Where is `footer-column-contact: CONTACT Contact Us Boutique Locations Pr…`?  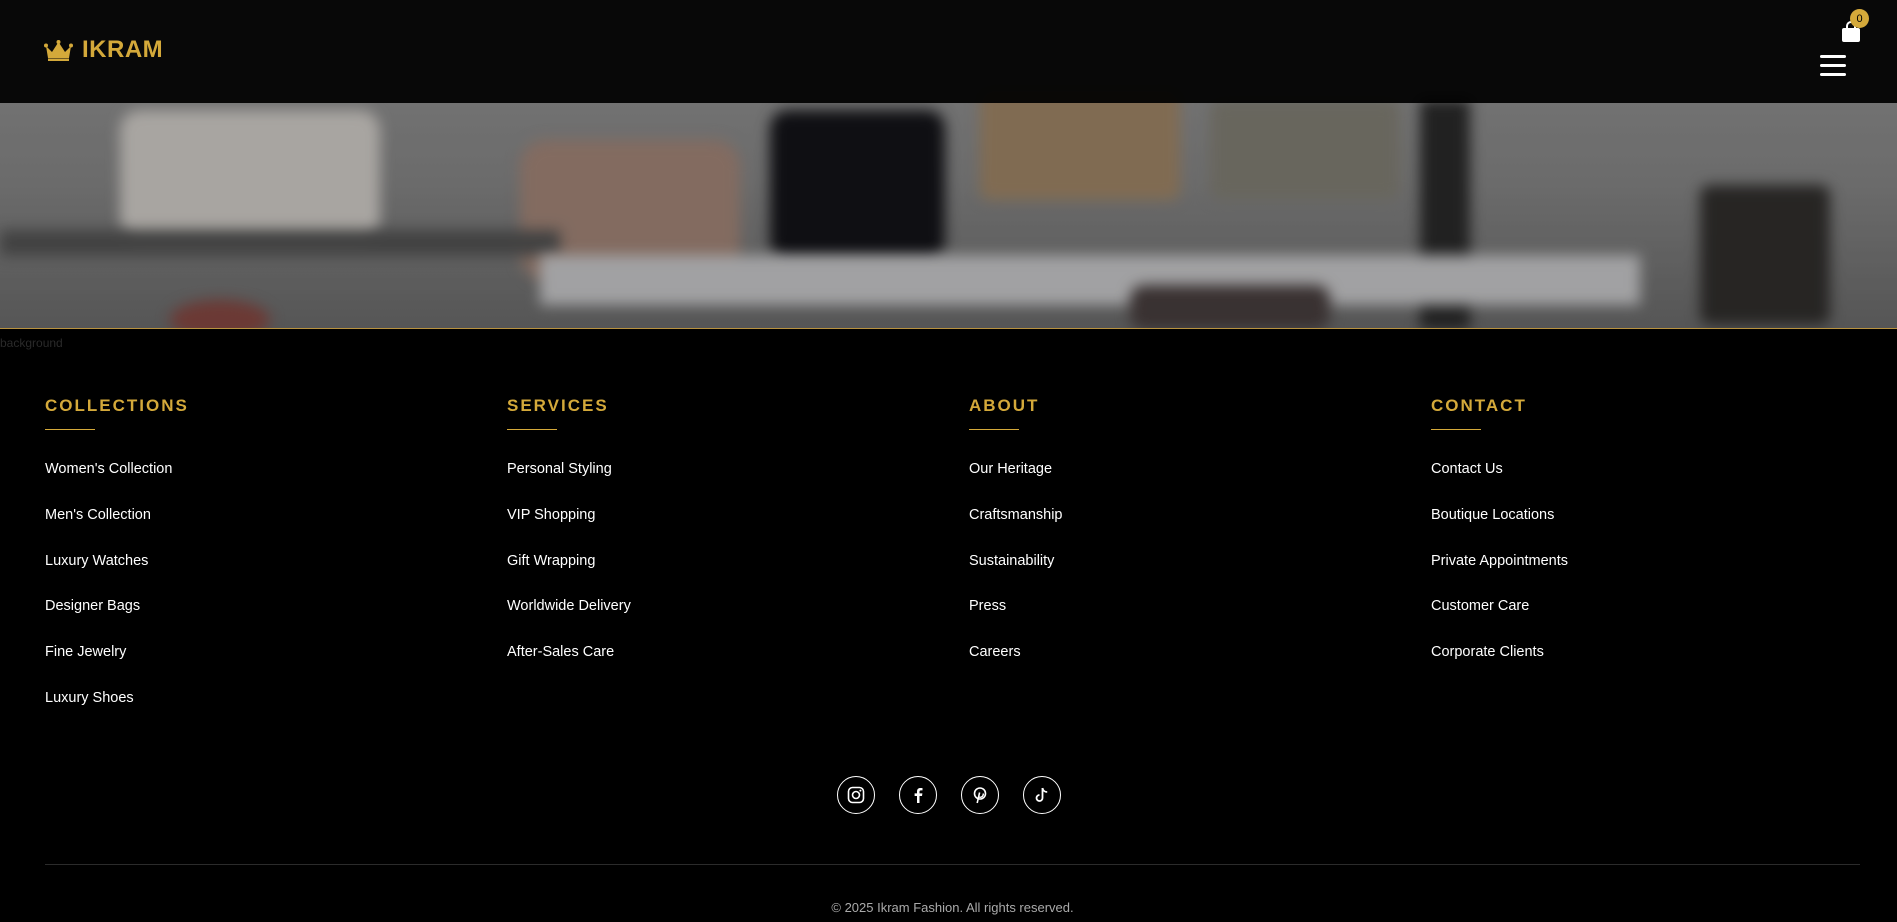 footer-column-contact: CONTACT Contact Us Boutique Locations Pr… is located at coordinates (1651, 528).